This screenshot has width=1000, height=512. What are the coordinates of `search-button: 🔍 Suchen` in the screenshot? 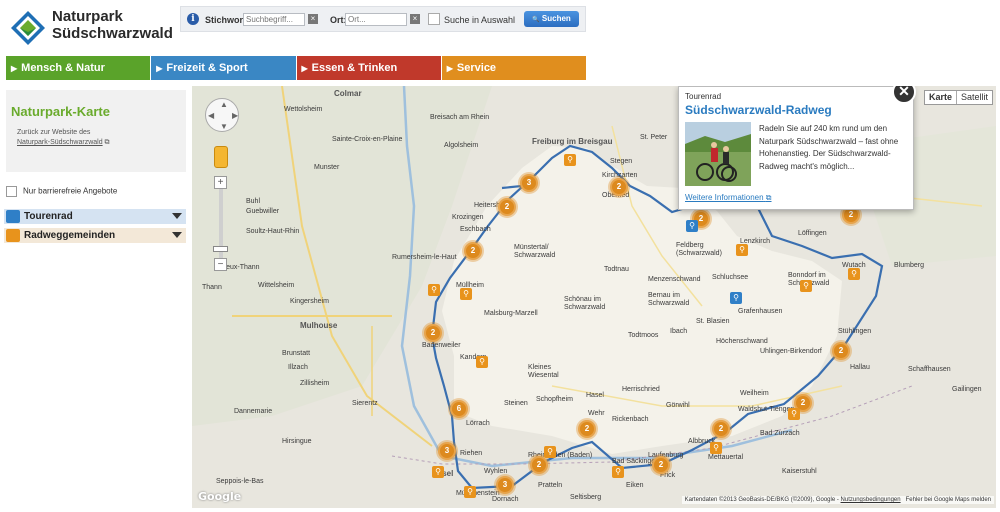 It's located at (551, 19).